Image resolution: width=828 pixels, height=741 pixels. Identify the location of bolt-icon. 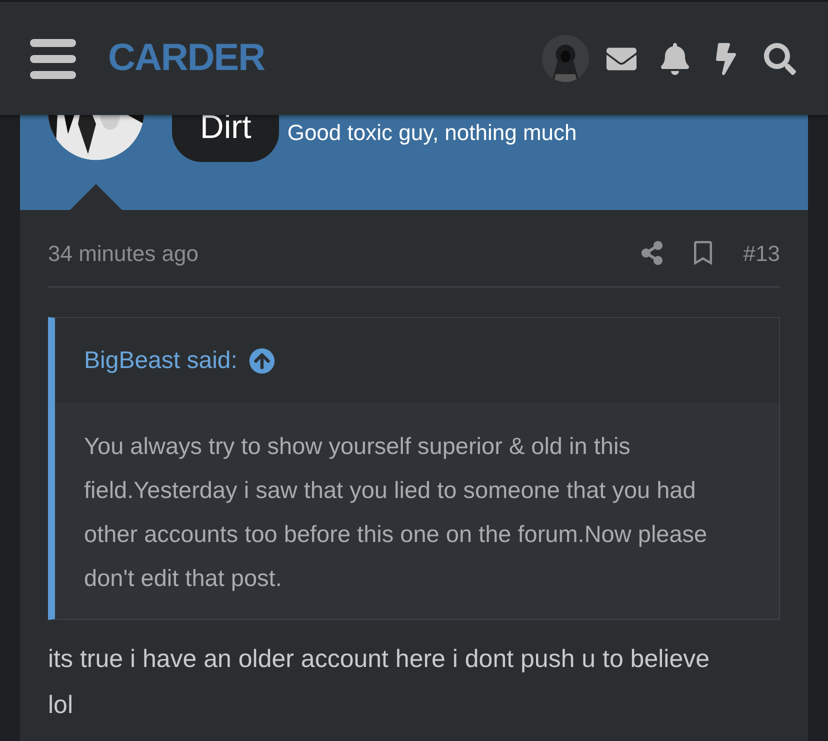
(726, 58).